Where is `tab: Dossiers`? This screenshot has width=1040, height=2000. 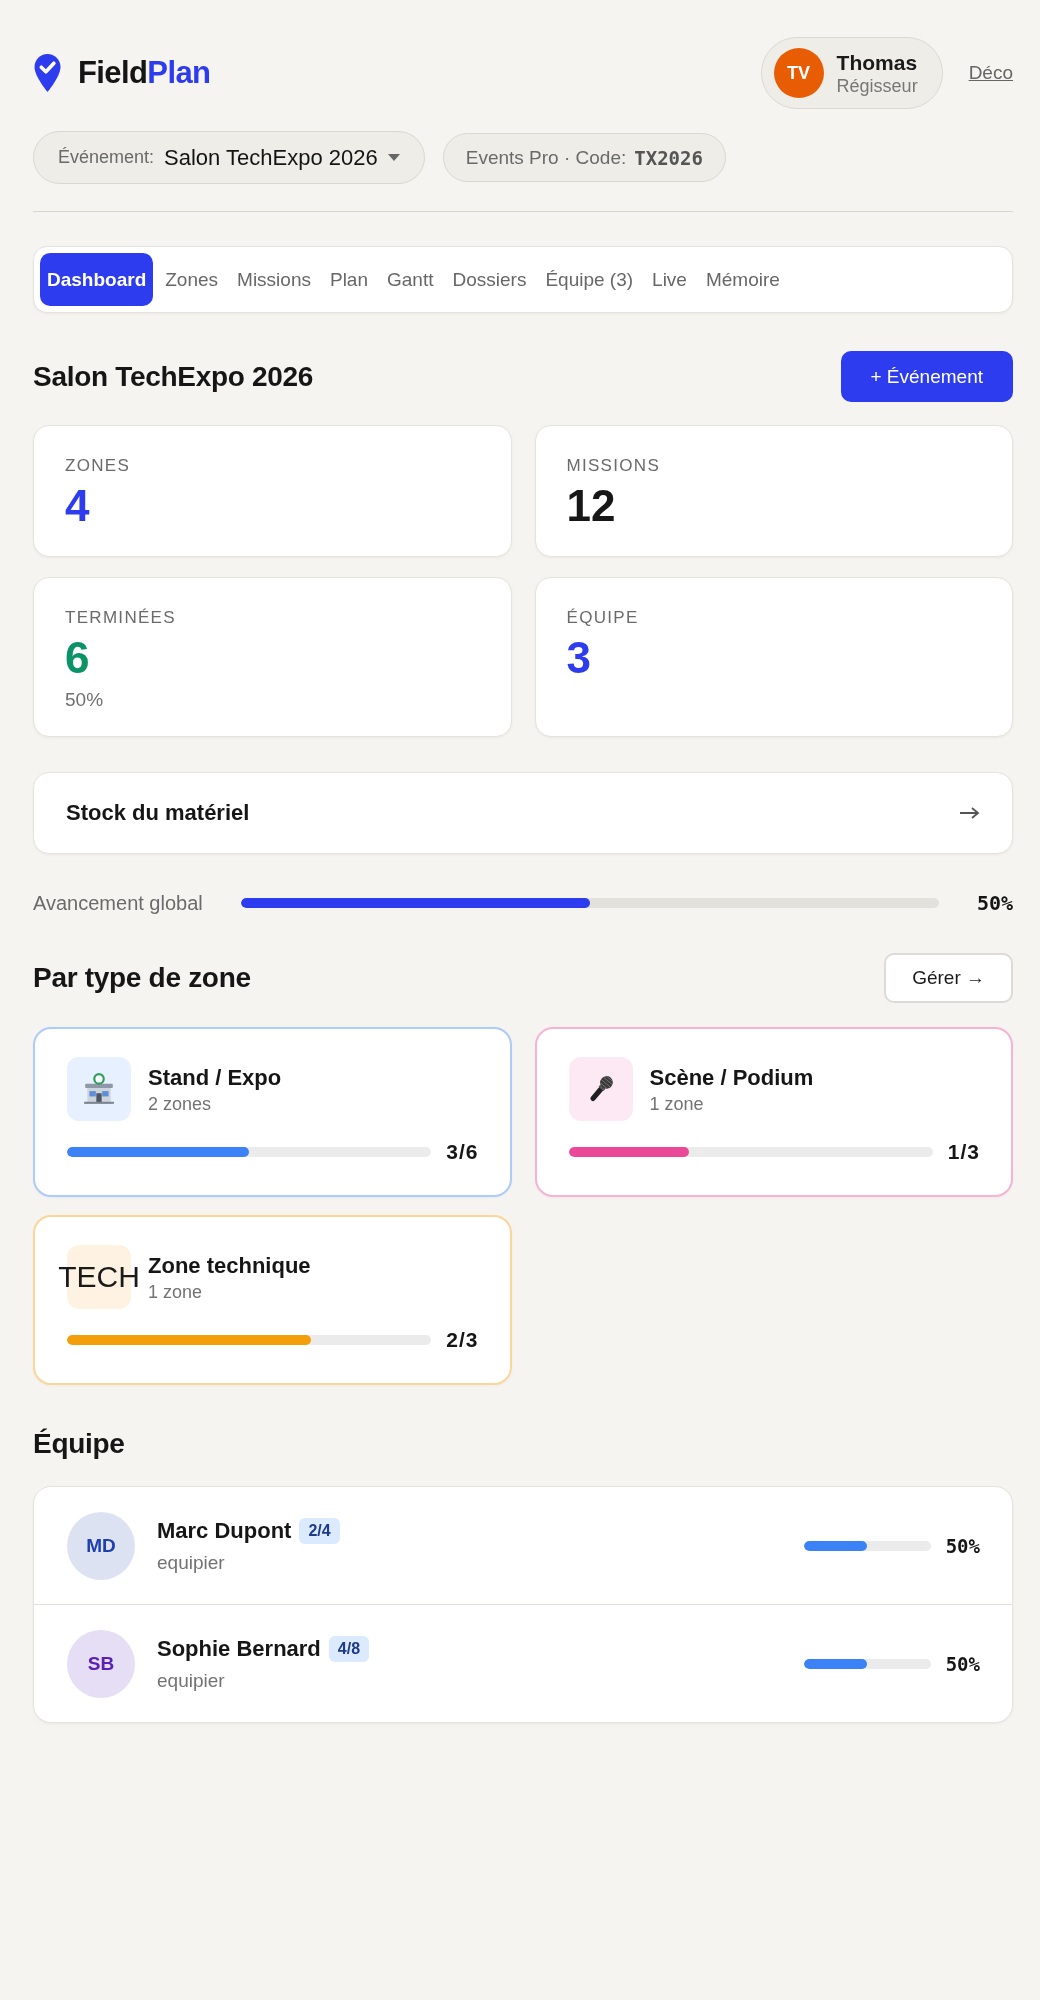
tab: Dossiers is located at coordinates (489, 279).